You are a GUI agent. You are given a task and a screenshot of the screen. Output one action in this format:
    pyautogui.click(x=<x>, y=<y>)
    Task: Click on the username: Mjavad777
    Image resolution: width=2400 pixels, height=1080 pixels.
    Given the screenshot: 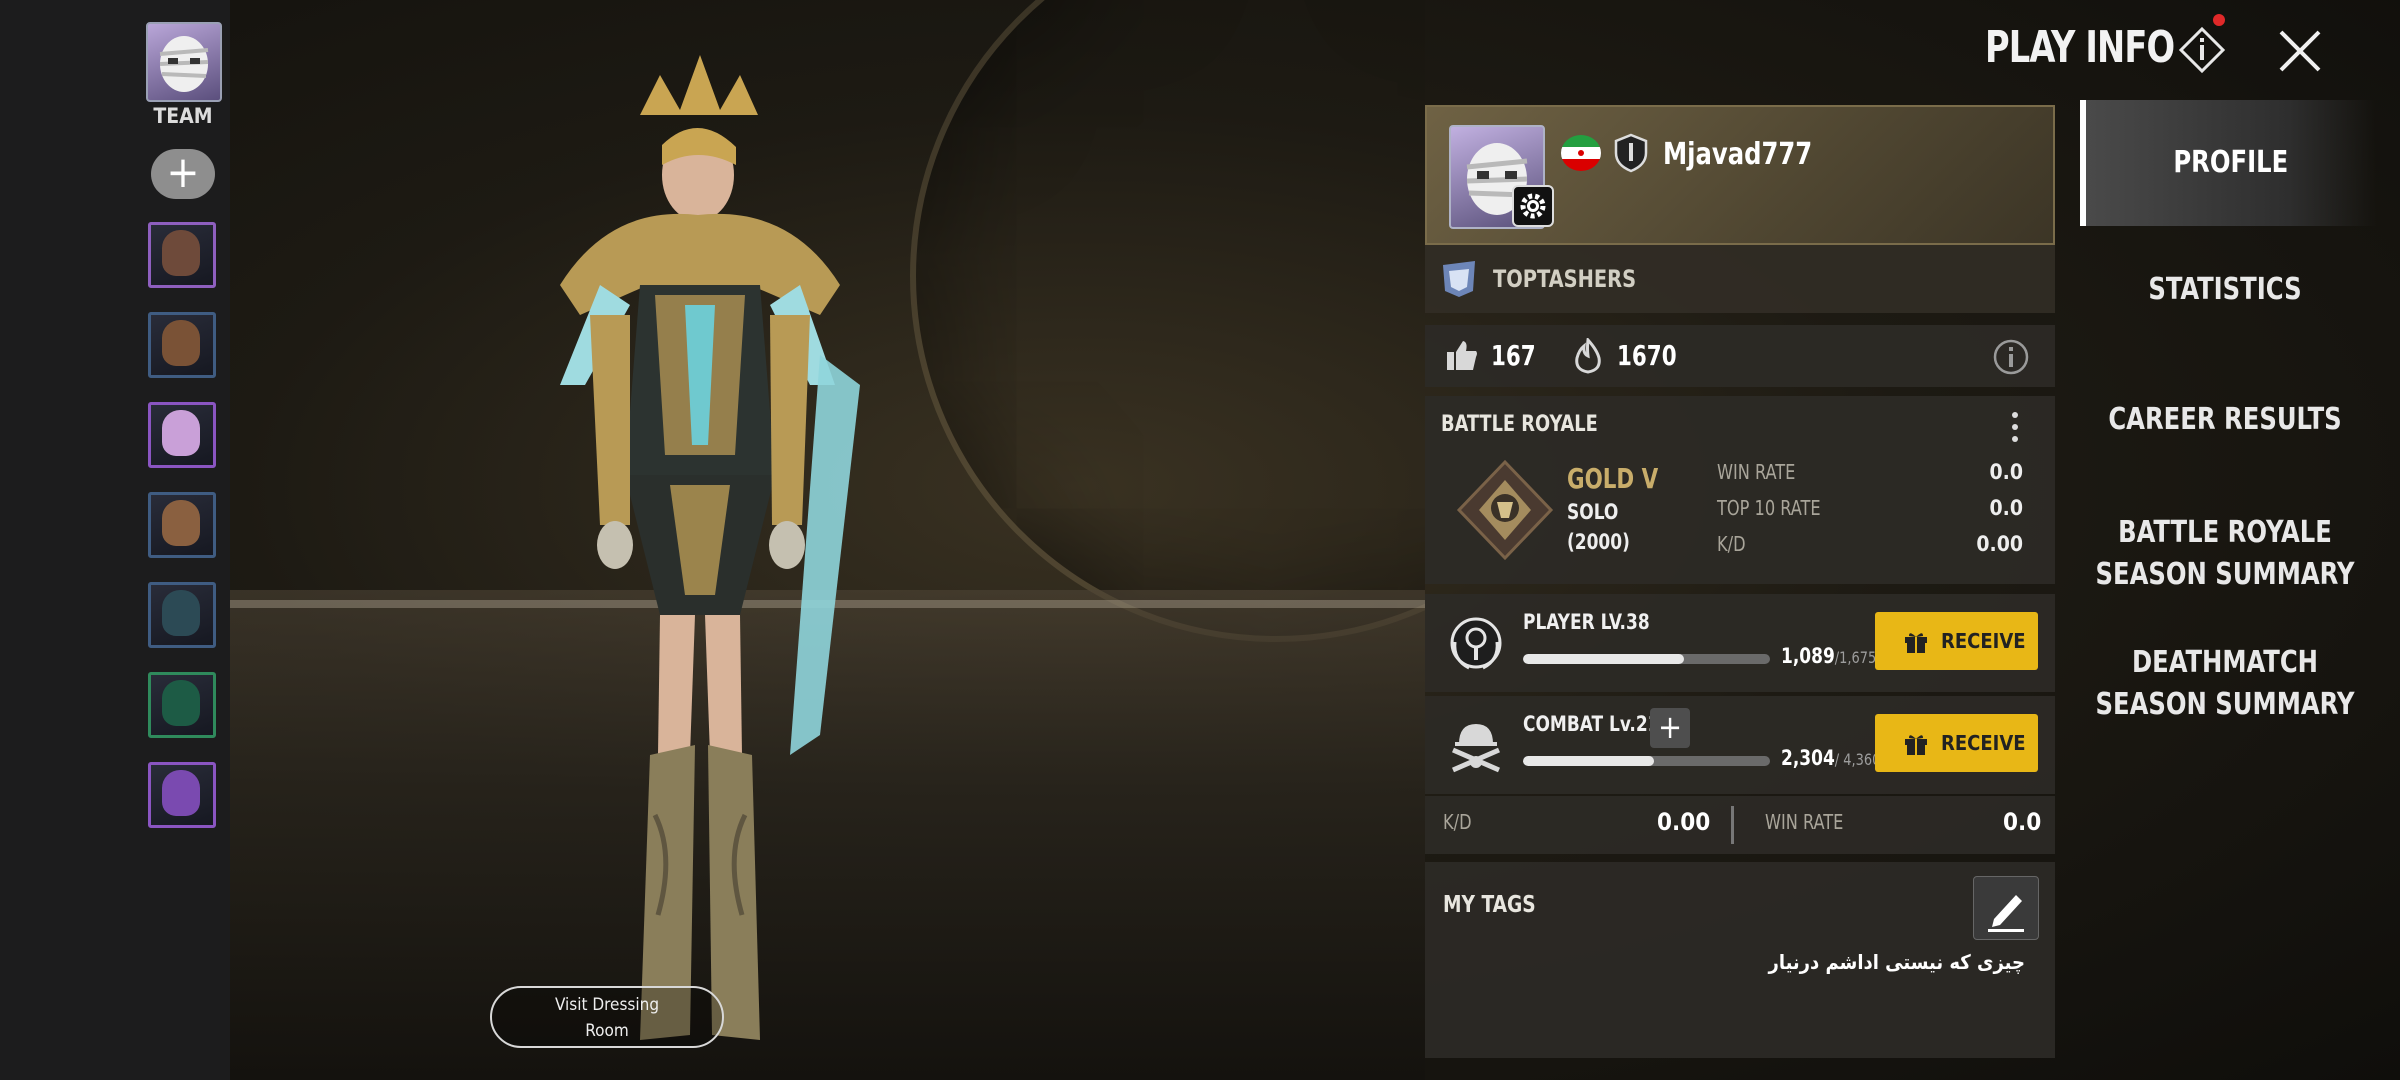 What is the action you would take?
    pyautogui.click(x=1738, y=154)
    